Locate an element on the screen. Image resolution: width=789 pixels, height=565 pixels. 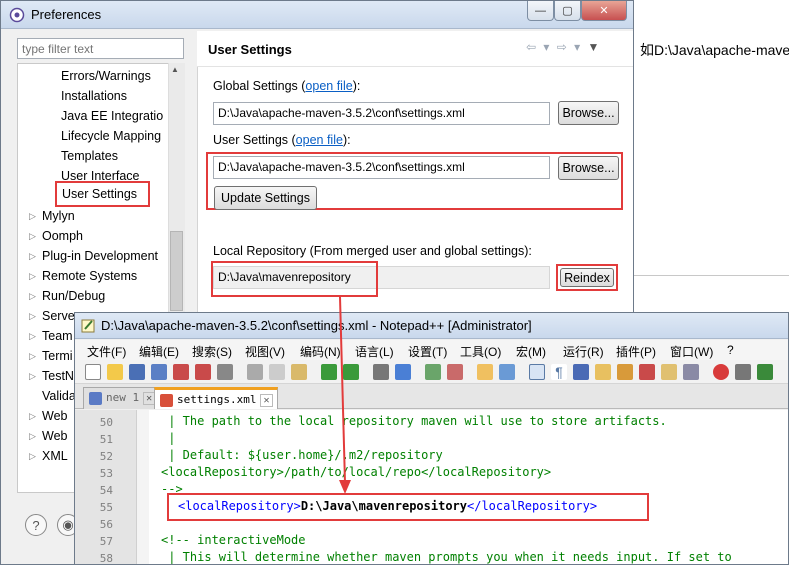
sync-v-icon is located at coordinates (485, 372).